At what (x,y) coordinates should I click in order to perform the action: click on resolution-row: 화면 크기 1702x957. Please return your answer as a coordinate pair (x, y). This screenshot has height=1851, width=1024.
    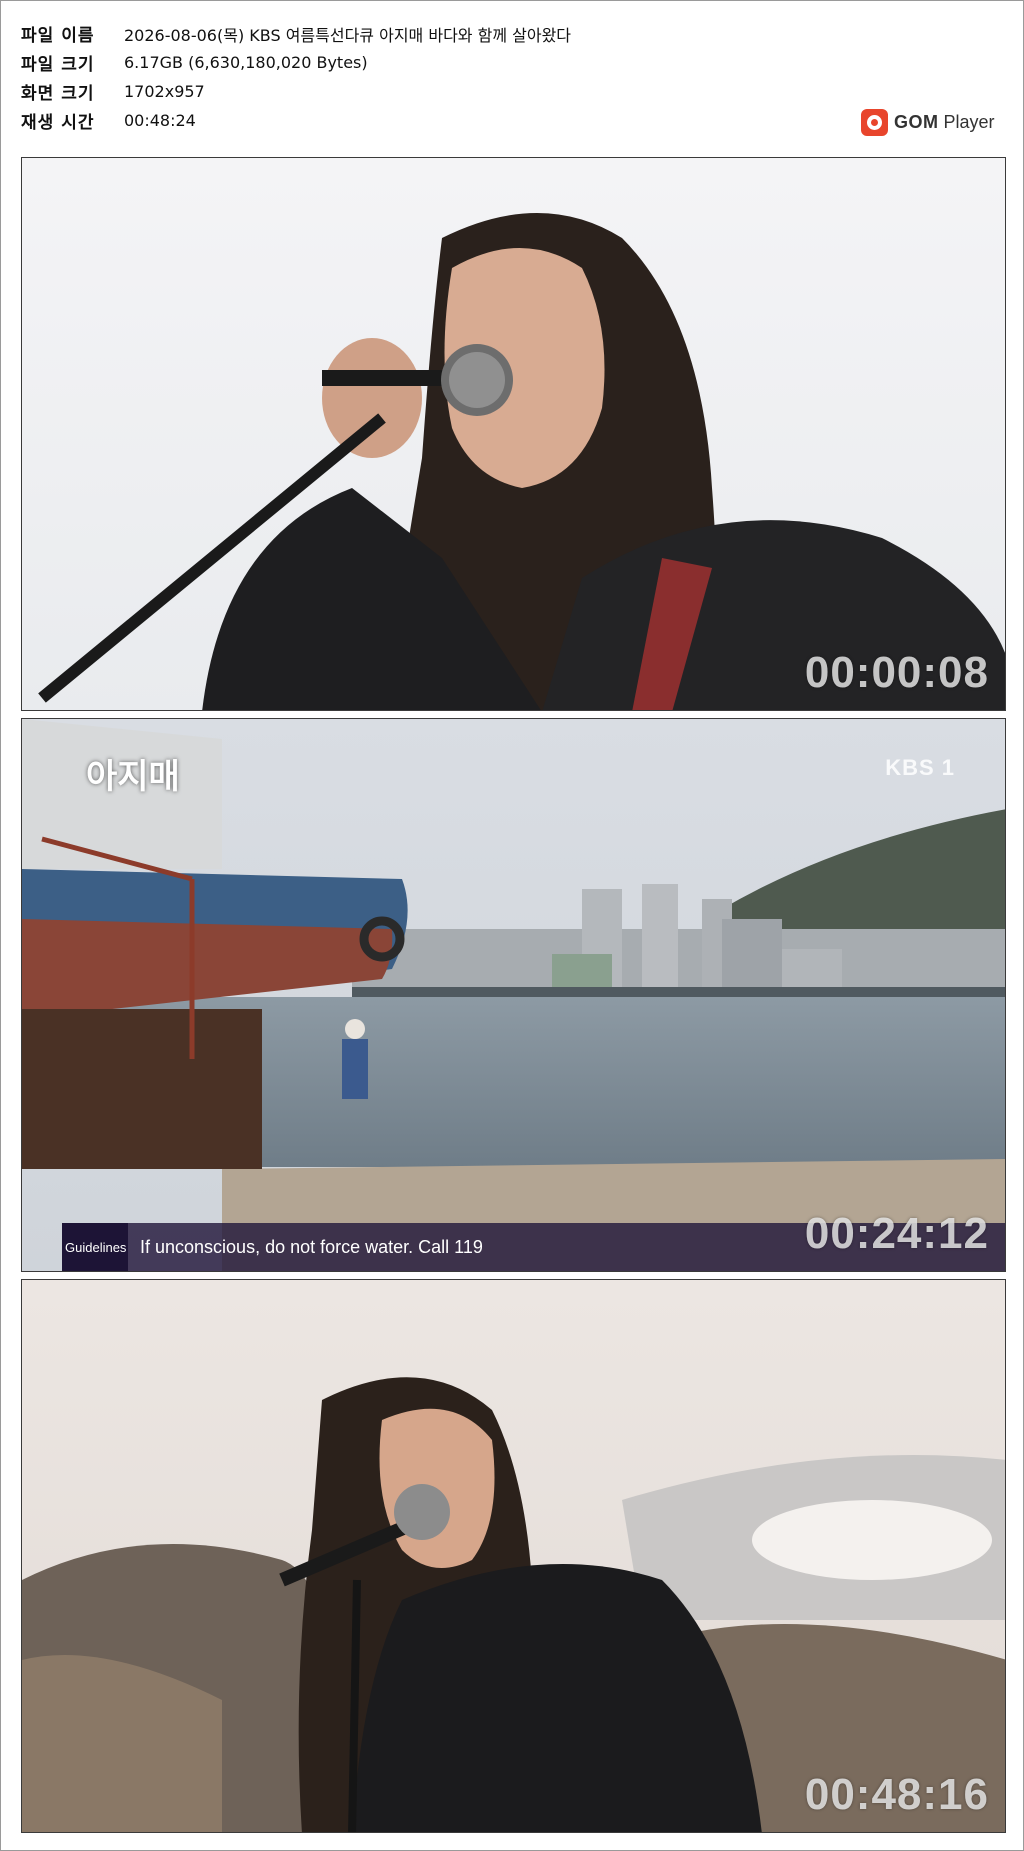
    Looking at the image, I should click on (296, 91).